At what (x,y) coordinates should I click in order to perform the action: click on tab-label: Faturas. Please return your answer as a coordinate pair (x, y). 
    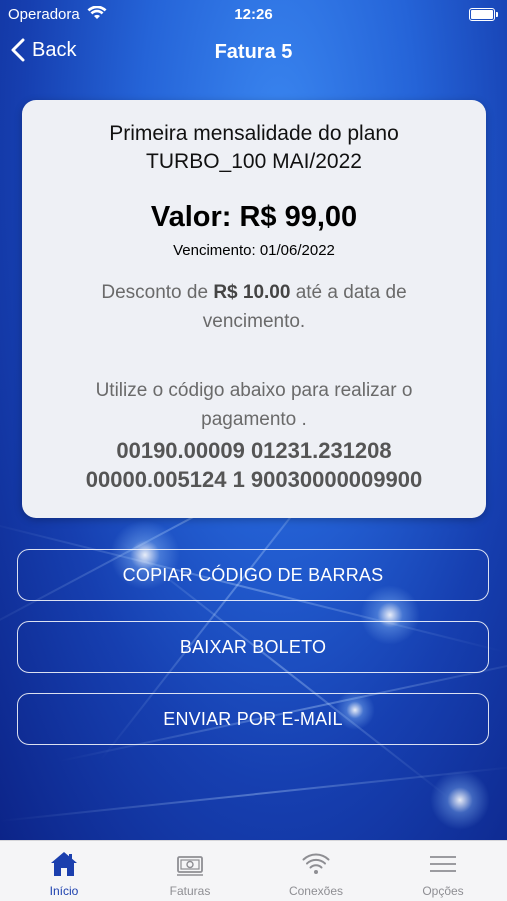
    Looking at the image, I should click on (190, 891).